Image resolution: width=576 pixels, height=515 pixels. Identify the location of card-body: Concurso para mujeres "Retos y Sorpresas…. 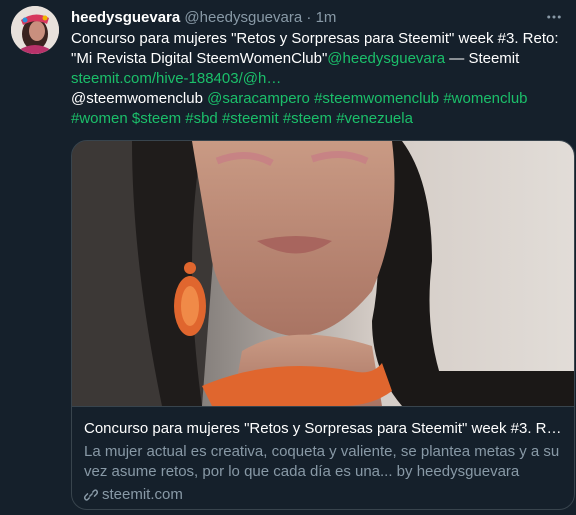
(324, 462).